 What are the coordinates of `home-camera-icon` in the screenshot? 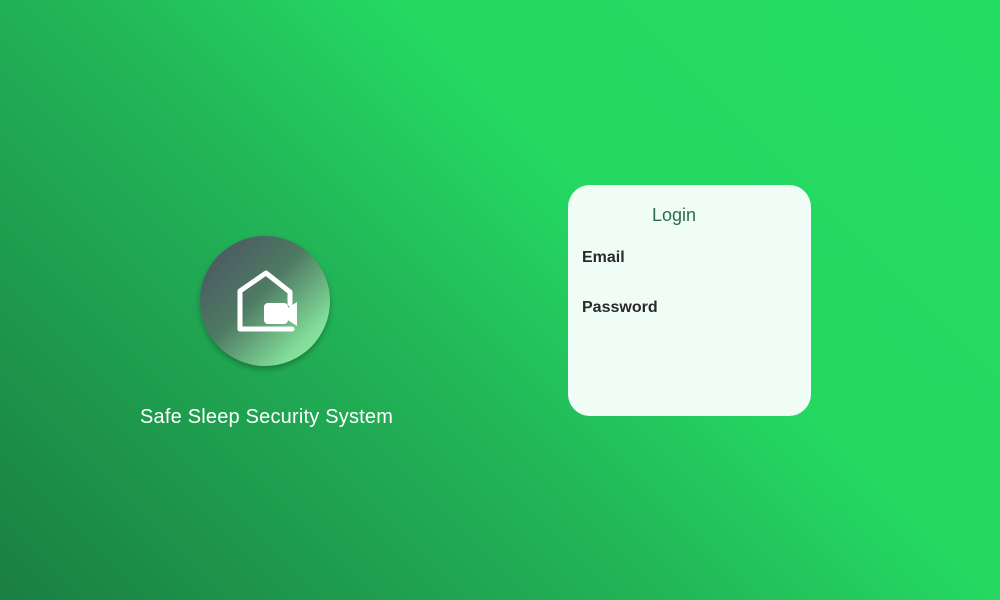 It's located at (267, 301).